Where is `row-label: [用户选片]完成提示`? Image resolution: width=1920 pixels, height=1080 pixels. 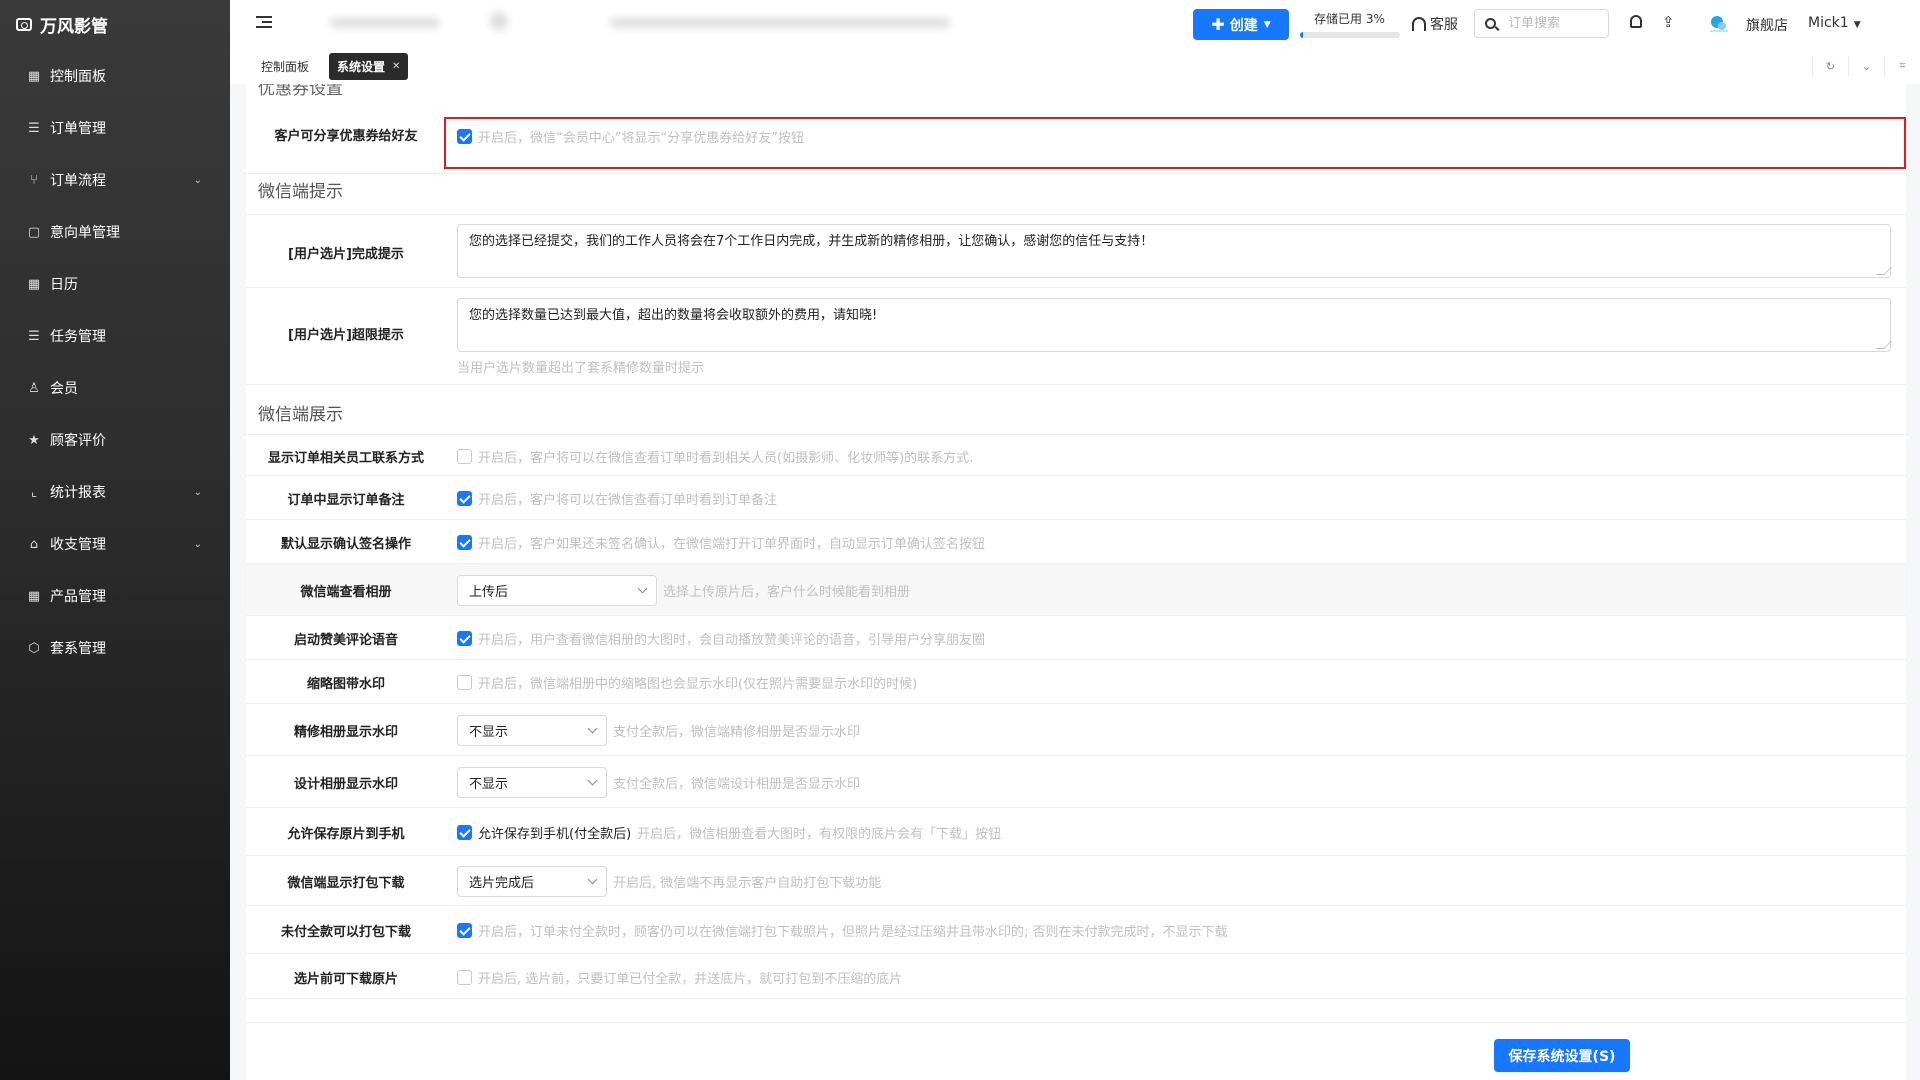 row-label: [用户选片]完成提示 is located at coordinates (346, 254).